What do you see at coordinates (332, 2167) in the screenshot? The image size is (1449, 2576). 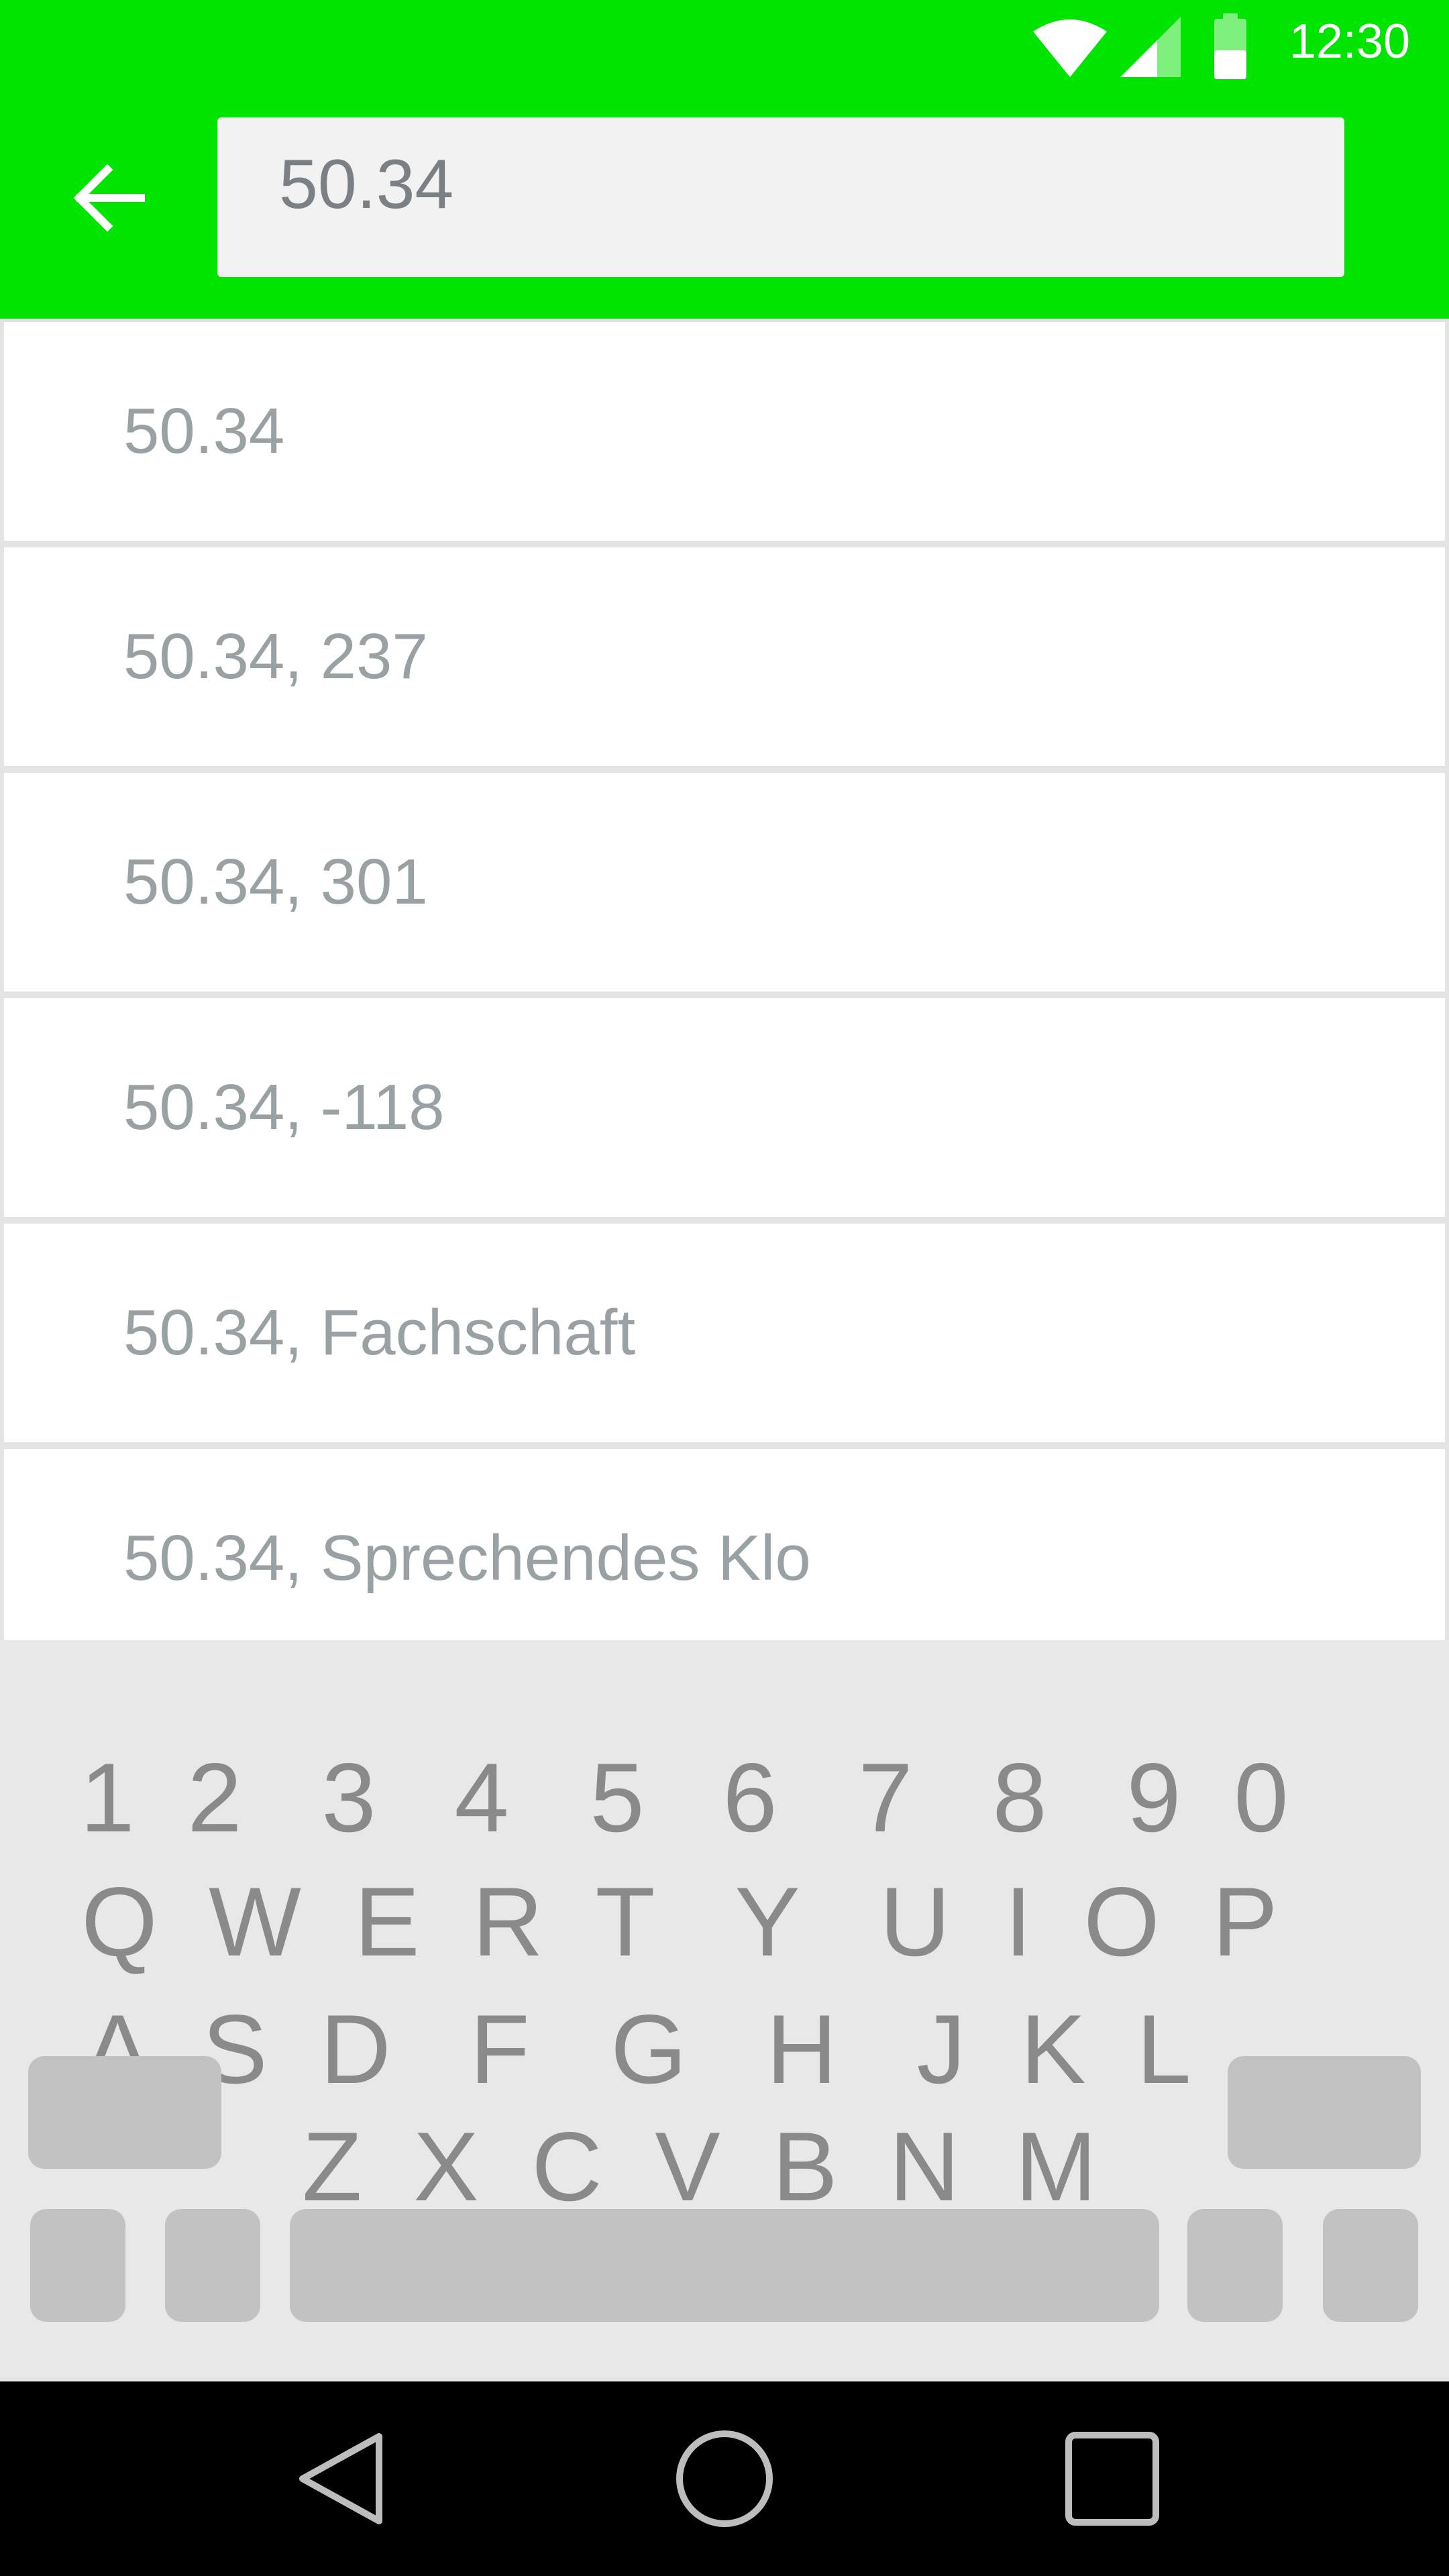 I see `key-z: Z` at bounding box center [332, 2167].